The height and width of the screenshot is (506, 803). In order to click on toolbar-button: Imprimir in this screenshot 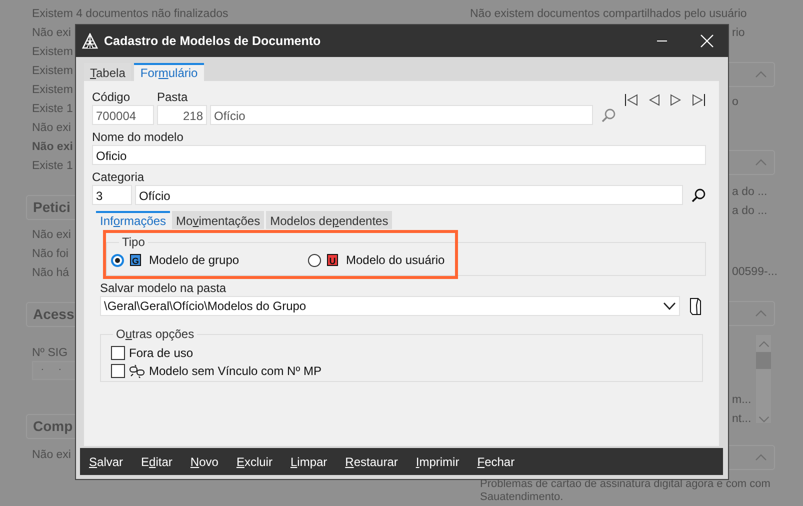, I will do `click(438, 461)`.